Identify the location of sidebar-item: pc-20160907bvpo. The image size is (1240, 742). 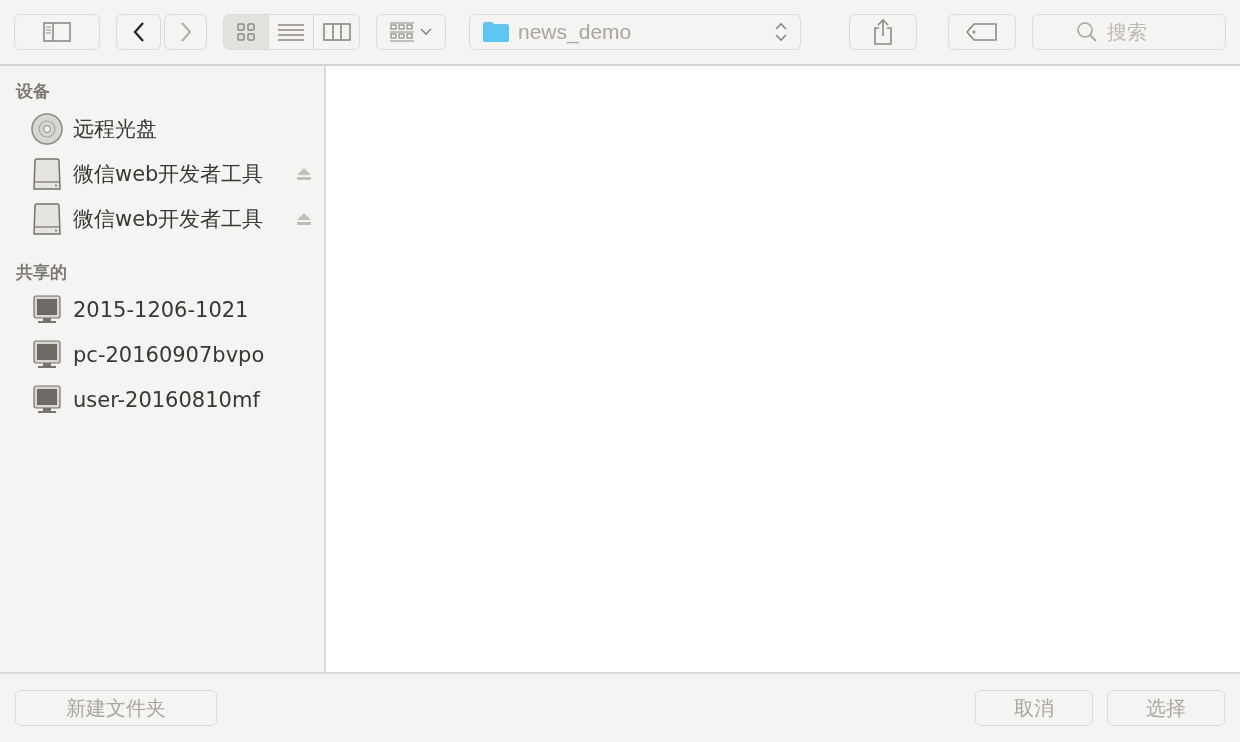
(162, 354).